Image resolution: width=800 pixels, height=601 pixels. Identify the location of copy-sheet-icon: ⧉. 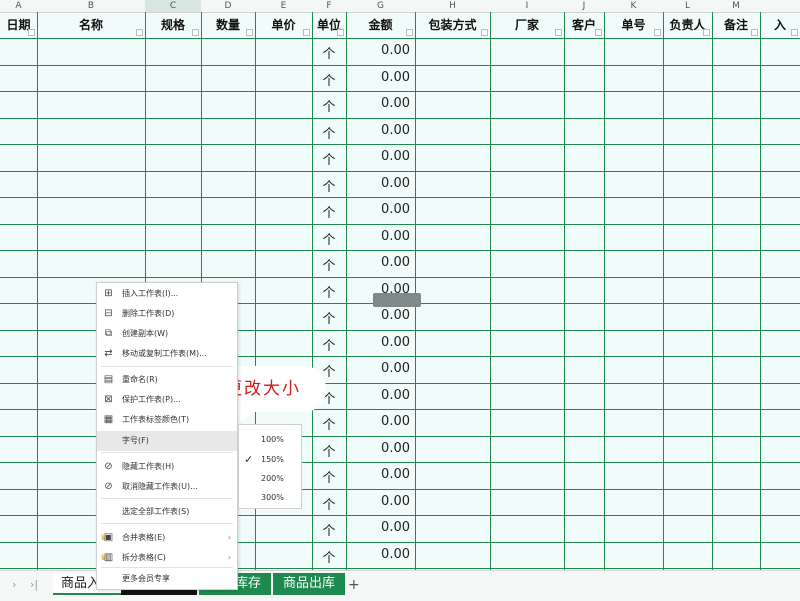
(108, 333).